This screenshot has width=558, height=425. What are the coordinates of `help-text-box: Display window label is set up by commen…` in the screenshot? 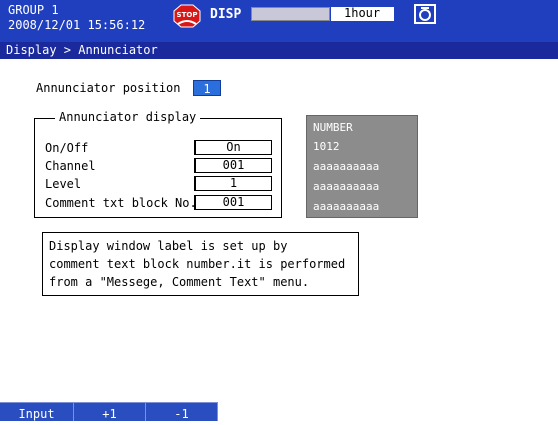 It's located at (200, 264).